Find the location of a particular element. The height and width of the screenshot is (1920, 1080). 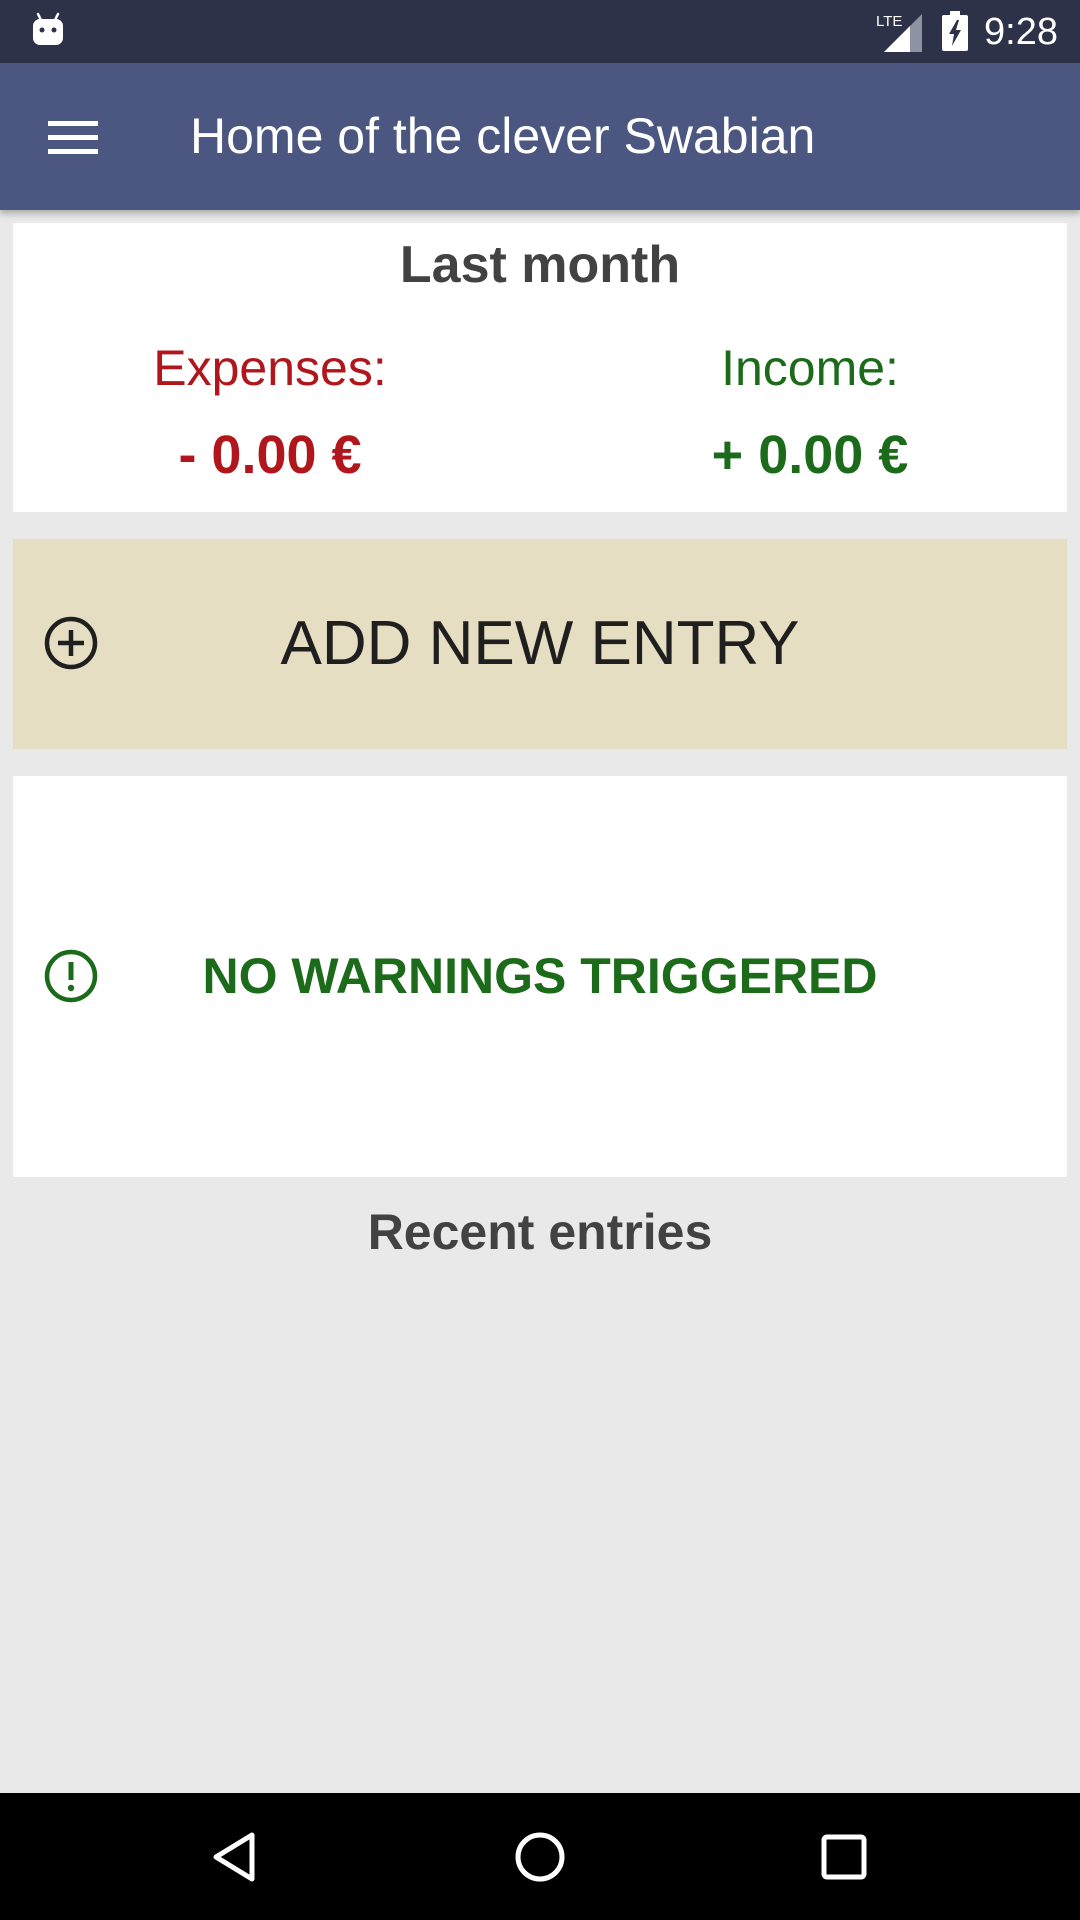

lte-label: LTE is located at coordinates (889, 21).